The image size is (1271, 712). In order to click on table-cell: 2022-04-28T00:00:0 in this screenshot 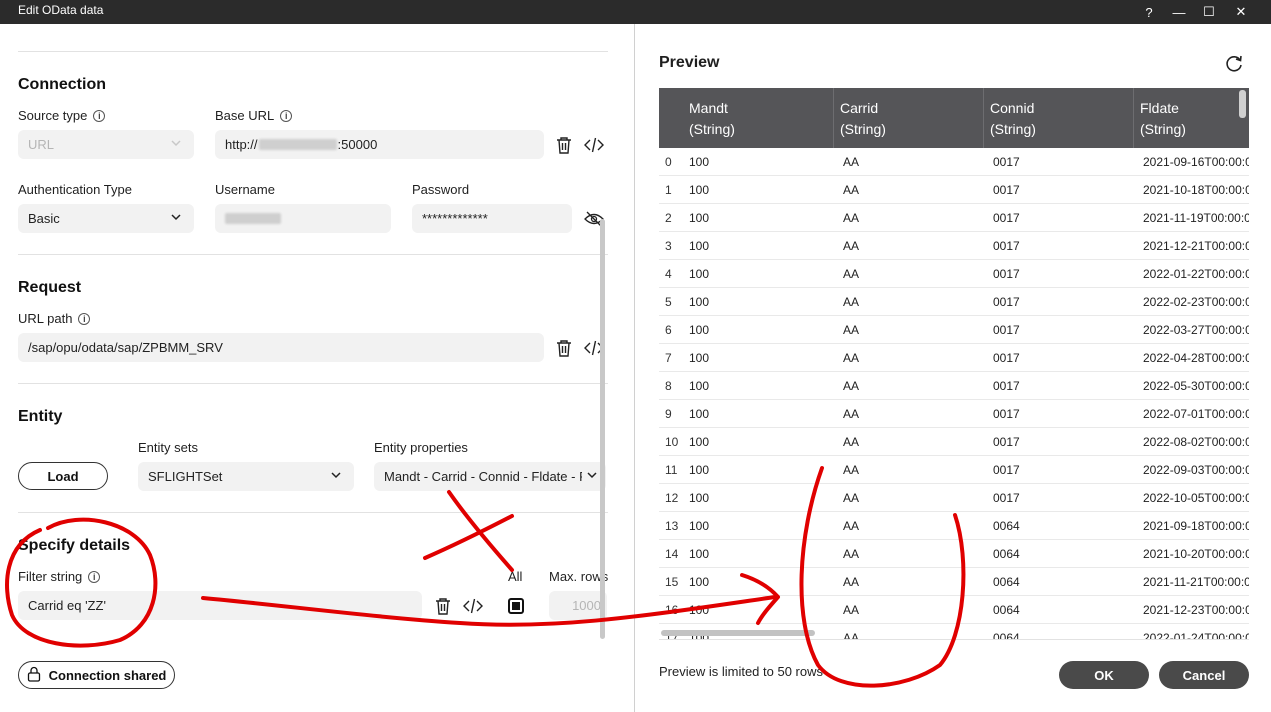, I will do `click(1196, 358)`.